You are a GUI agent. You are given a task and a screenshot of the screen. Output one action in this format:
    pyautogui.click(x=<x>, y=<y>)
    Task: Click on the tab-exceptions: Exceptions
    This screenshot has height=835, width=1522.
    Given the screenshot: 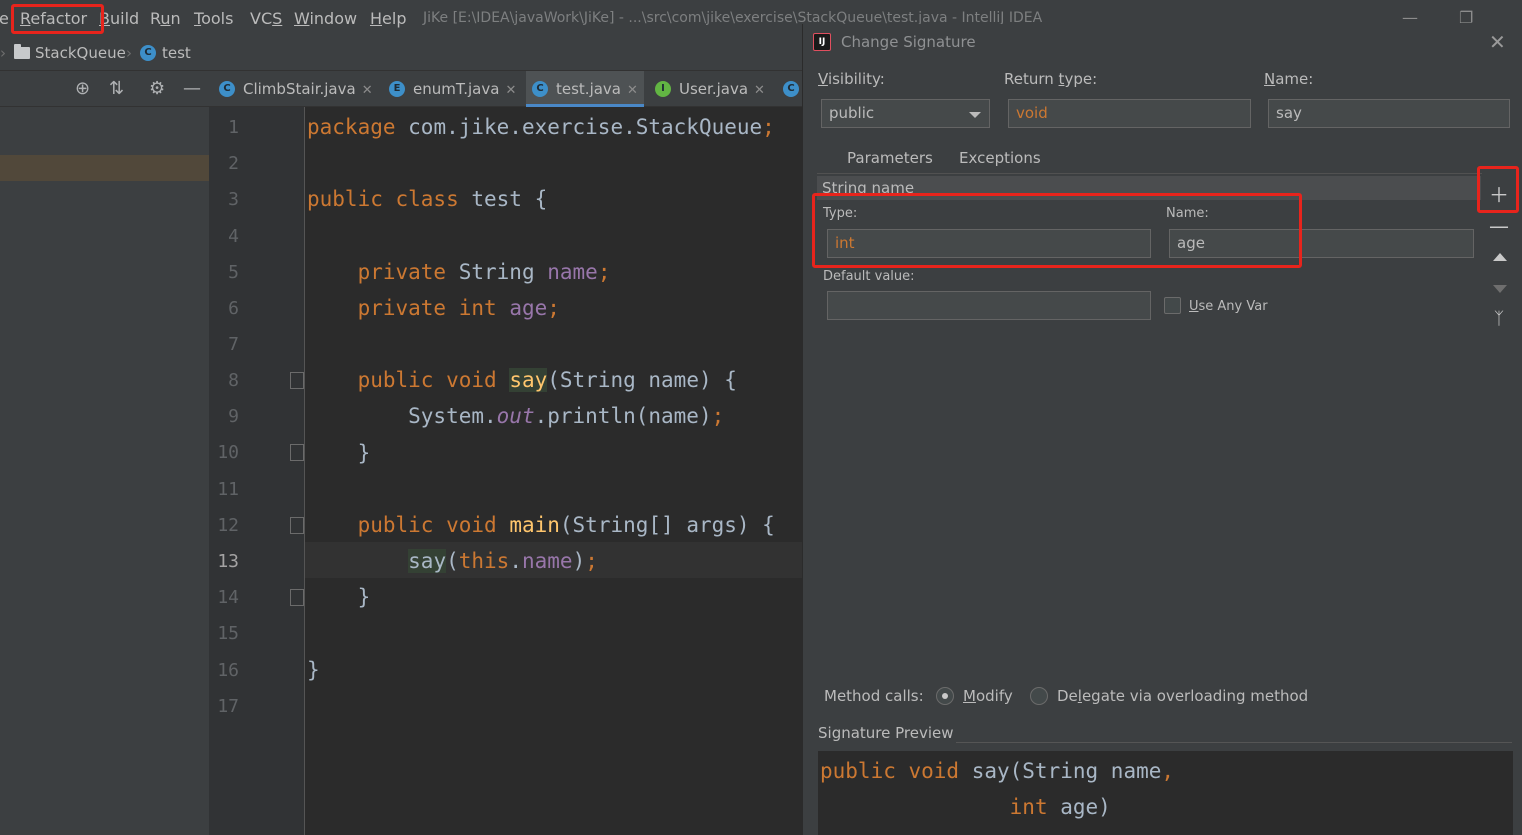 What is the action you would take?
    pyautogui.click(x=1000, y=161)
    